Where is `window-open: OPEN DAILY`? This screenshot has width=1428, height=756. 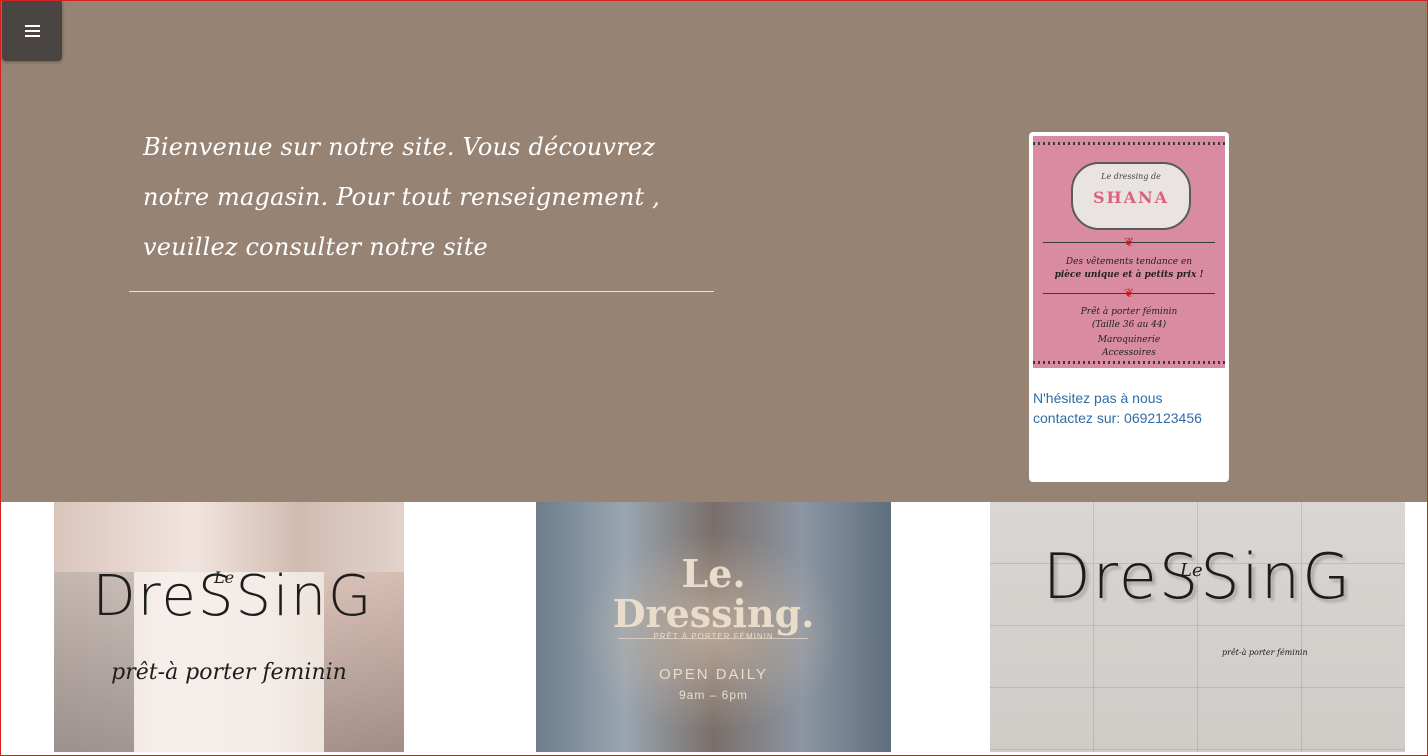
window-open: OPEN DAILY is located at coordinates (713, 674).